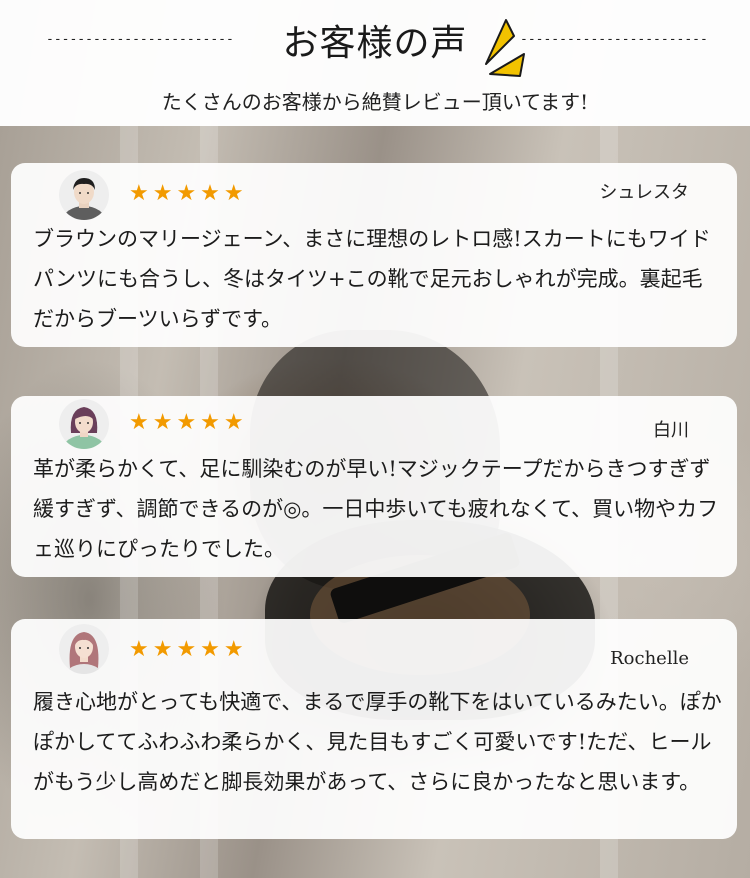 This screenshot has height=878, width=750. What do you see at coordinates (84, 195) in the screenshot?
I see `man-avatar` at bounding box center [84, 195].